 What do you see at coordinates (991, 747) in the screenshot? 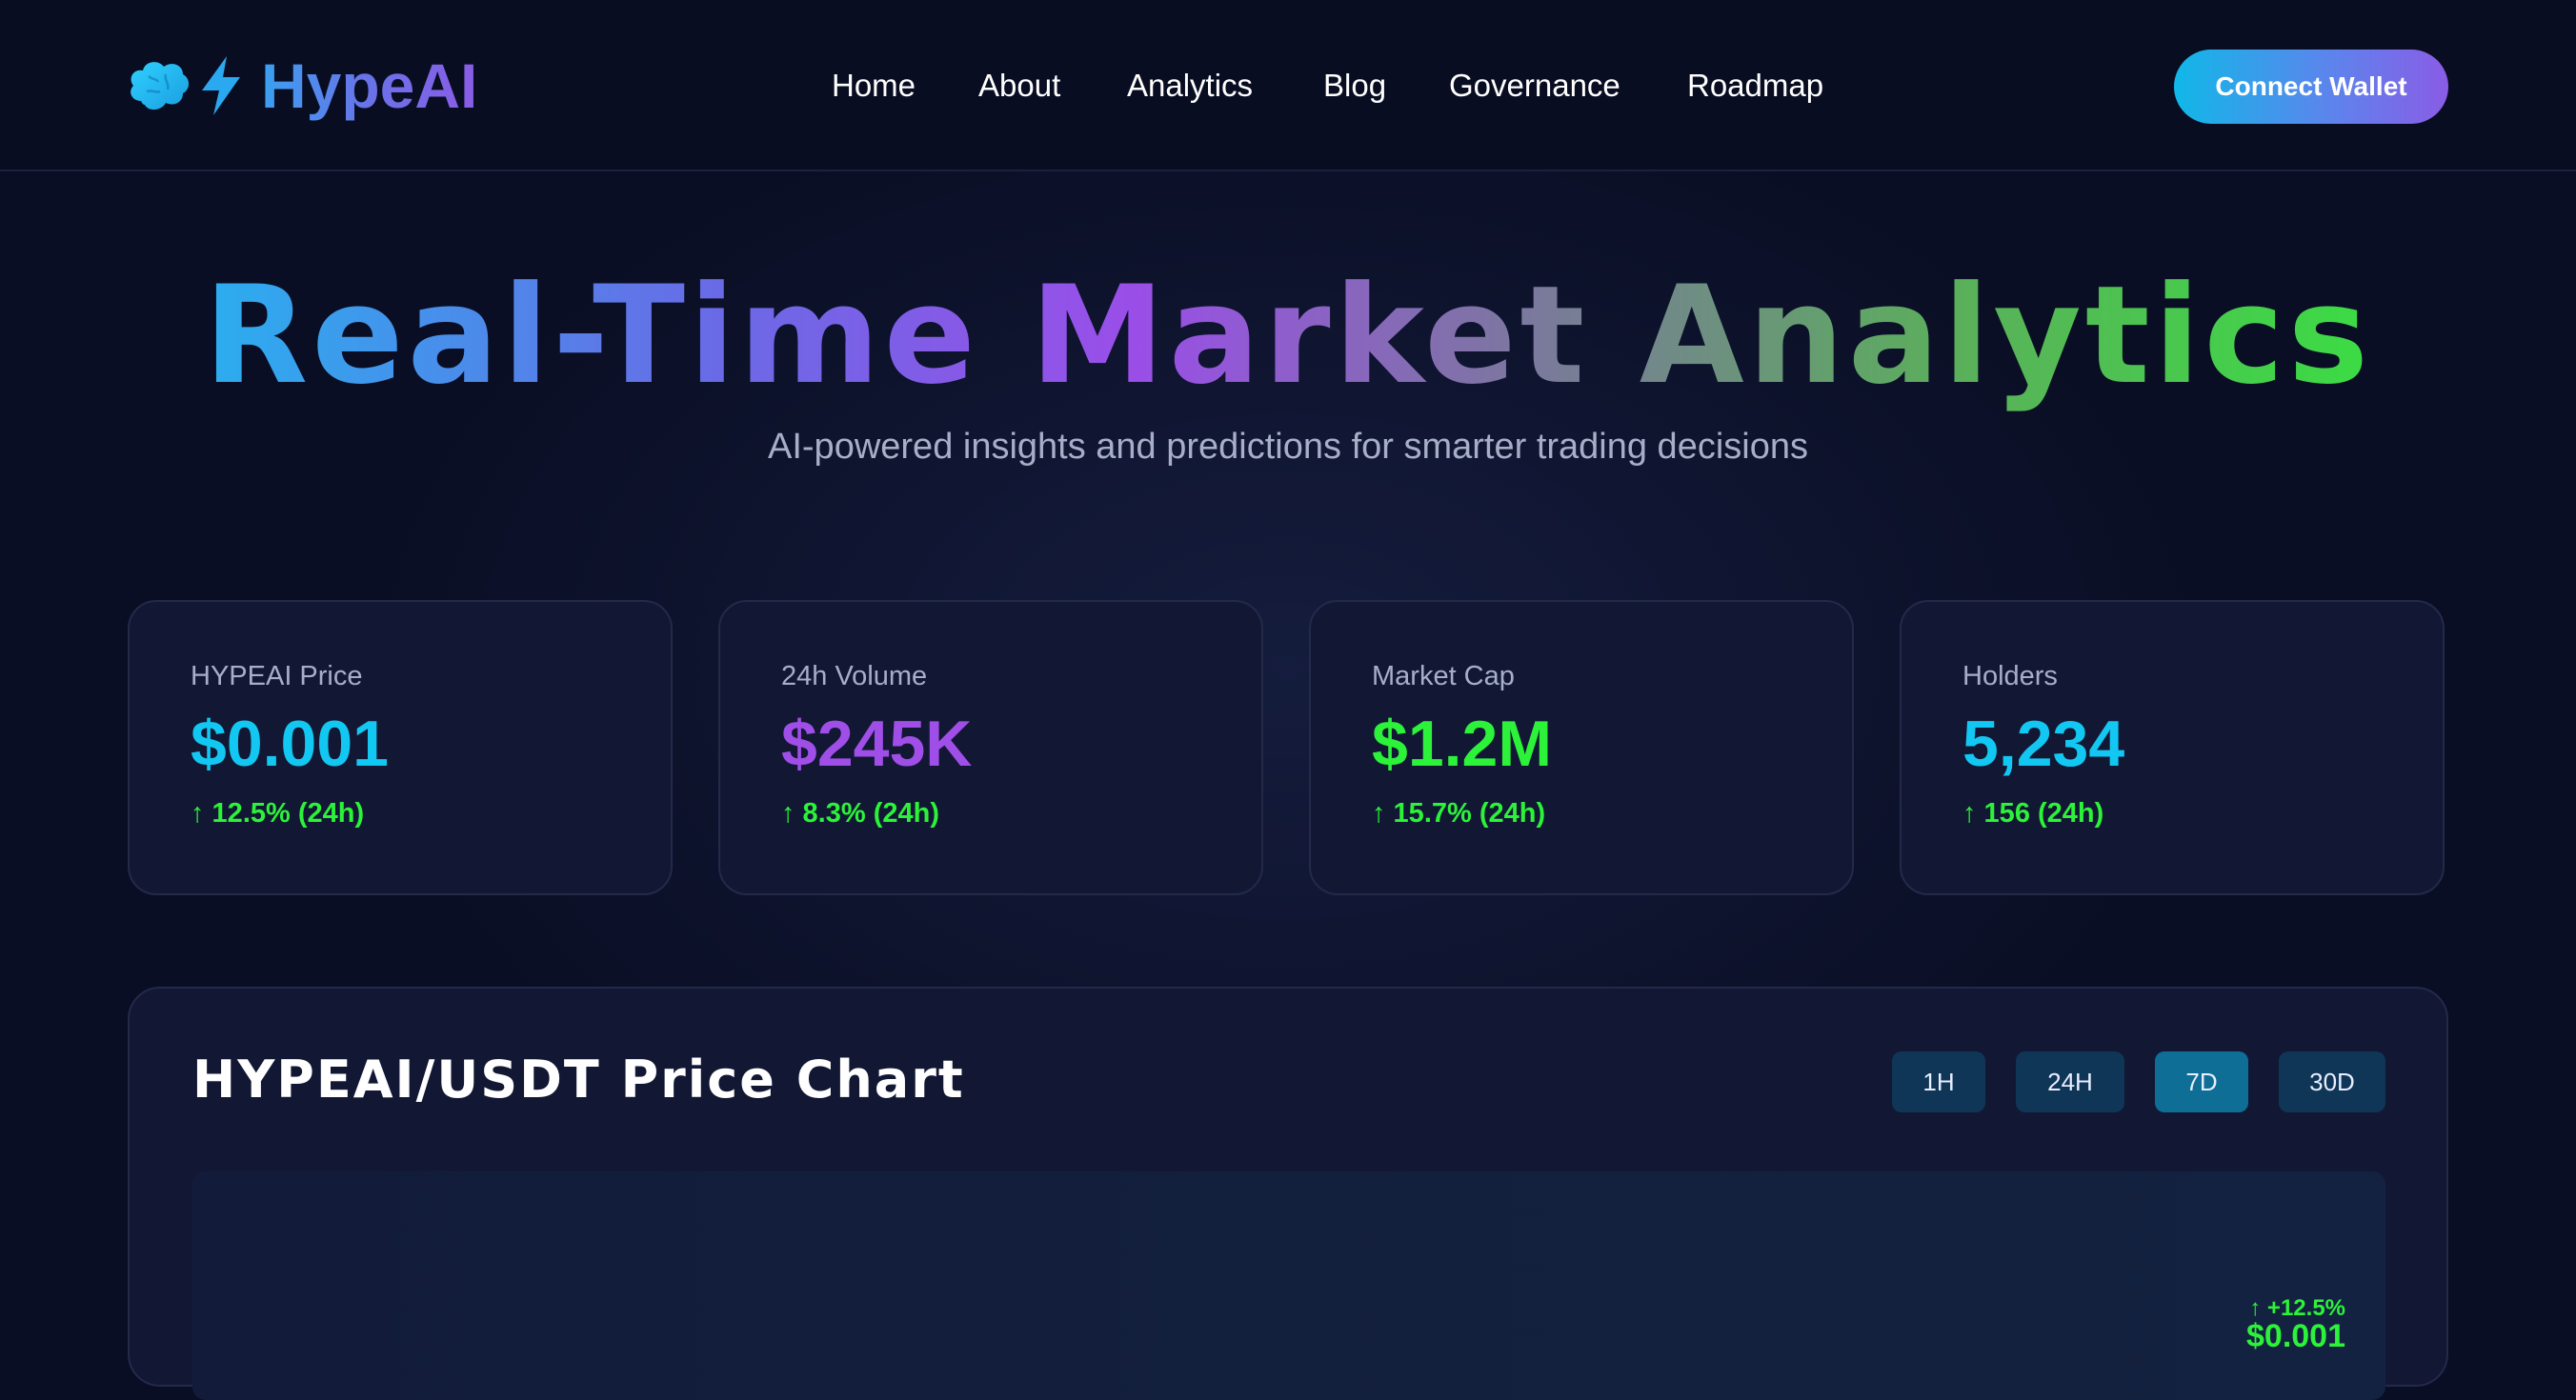
I see `stat-card-volume: 24h Volume $245K ↑ 8.3% (24h)` at bounding box center [991, 747].